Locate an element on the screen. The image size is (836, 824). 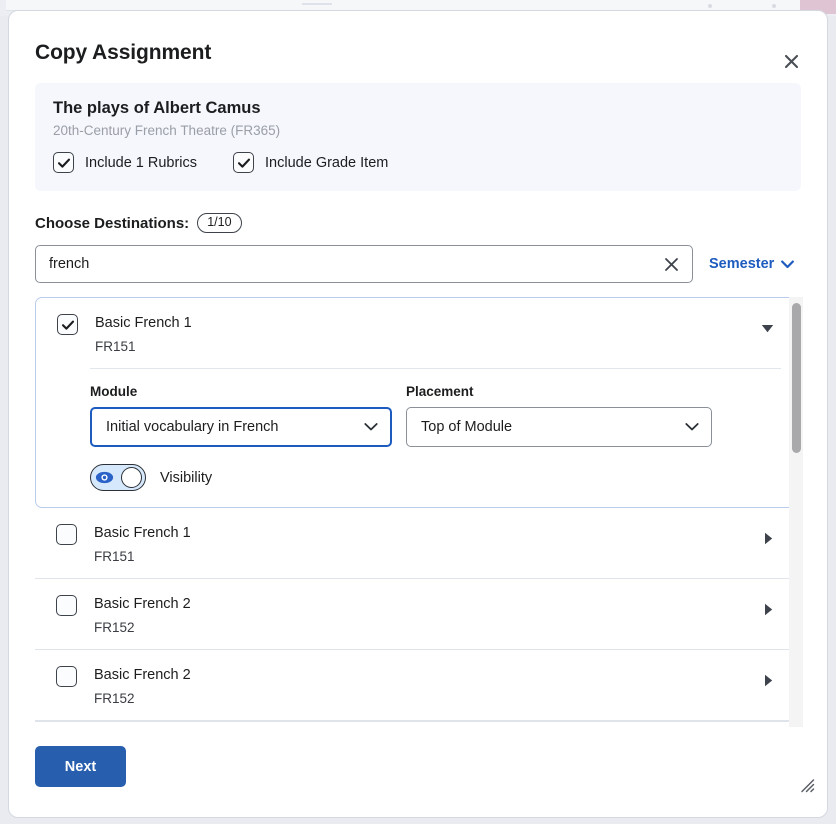
semester-filter-button: Semester is located at coordinates (751, 264).